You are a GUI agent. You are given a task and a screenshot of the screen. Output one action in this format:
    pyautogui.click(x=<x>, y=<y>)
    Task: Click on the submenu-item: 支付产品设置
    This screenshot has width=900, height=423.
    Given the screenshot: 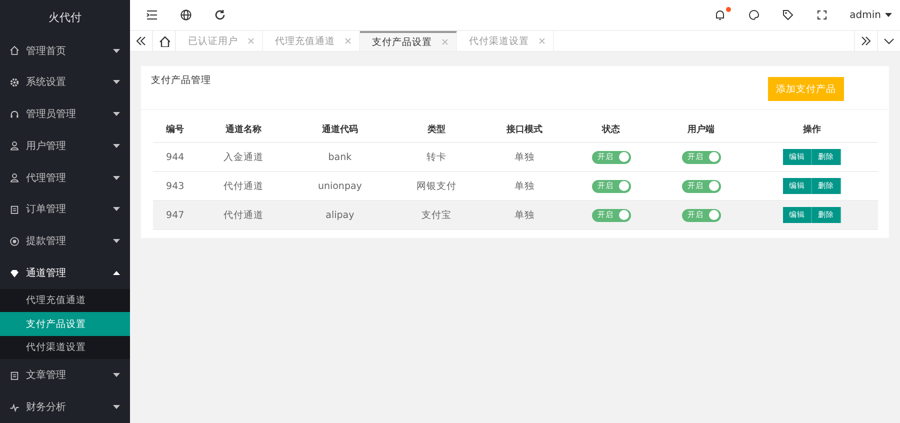 What is the action you would take?
    pyautogui.click(x=65, y=324)
    